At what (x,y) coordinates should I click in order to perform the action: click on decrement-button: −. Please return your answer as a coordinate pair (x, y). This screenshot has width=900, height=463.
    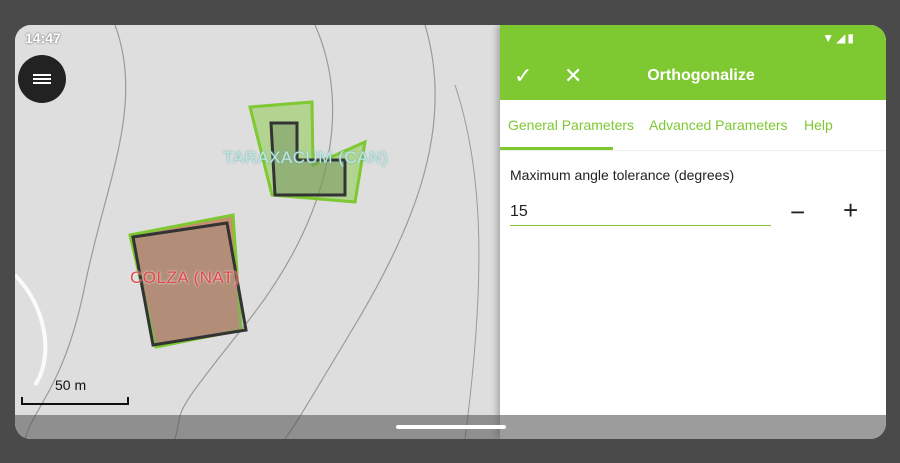
    Looking at the image, I should click on (797, 212).